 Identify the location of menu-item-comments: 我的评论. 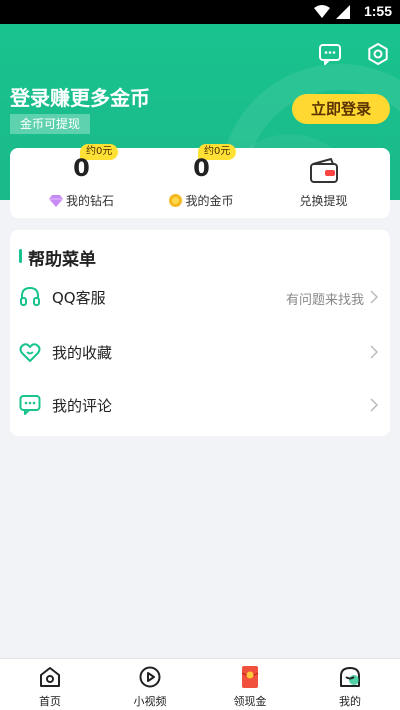
(200, 405).